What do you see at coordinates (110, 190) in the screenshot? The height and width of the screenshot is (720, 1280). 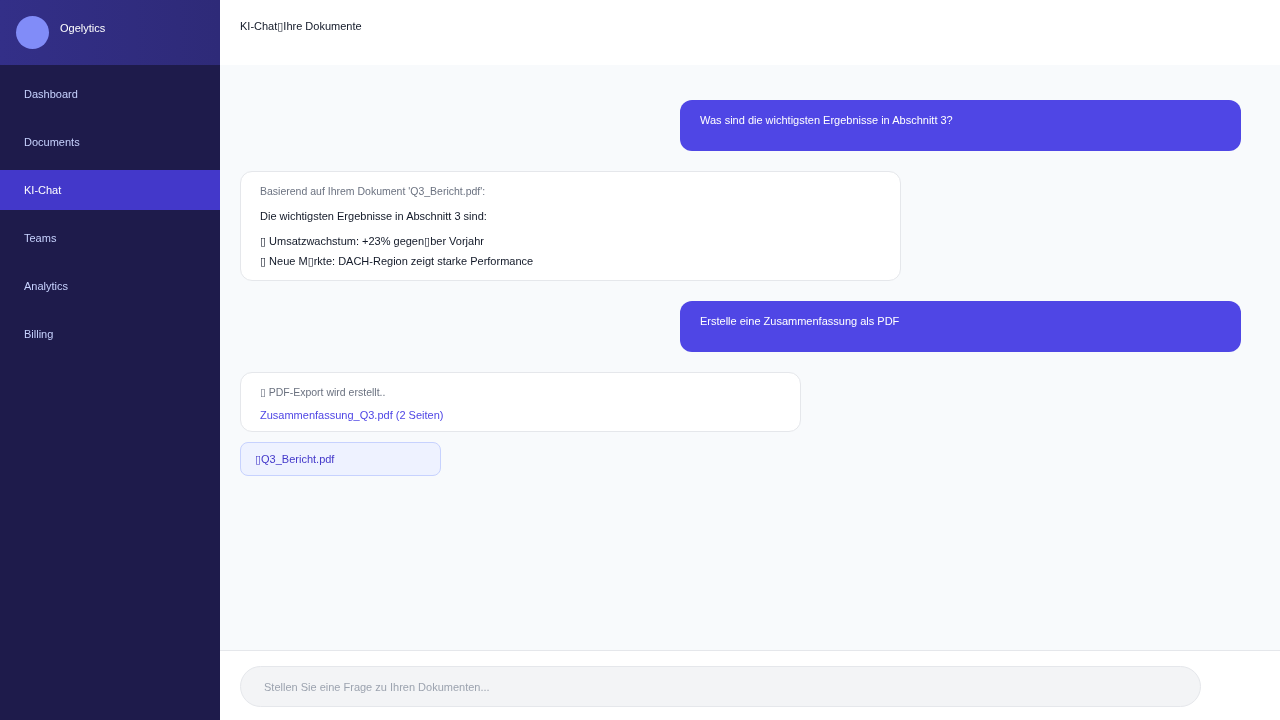 I see `sidebar-item: KI-Chat` at bounding box center [110, 190].